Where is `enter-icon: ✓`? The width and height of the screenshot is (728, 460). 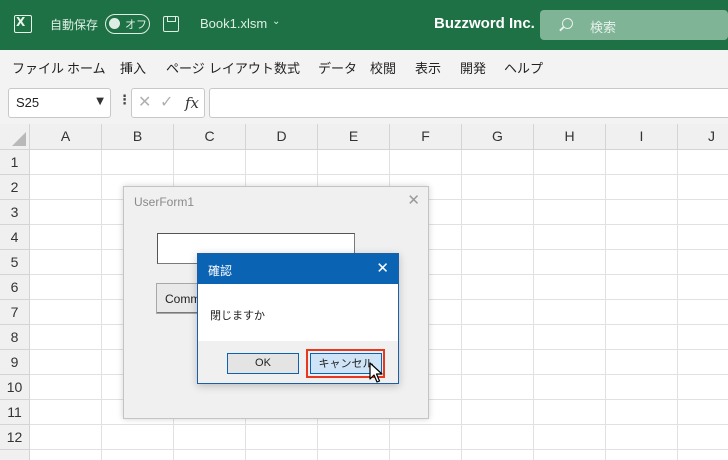
enter-icon: ✓ is located at coordinates (166, 101).